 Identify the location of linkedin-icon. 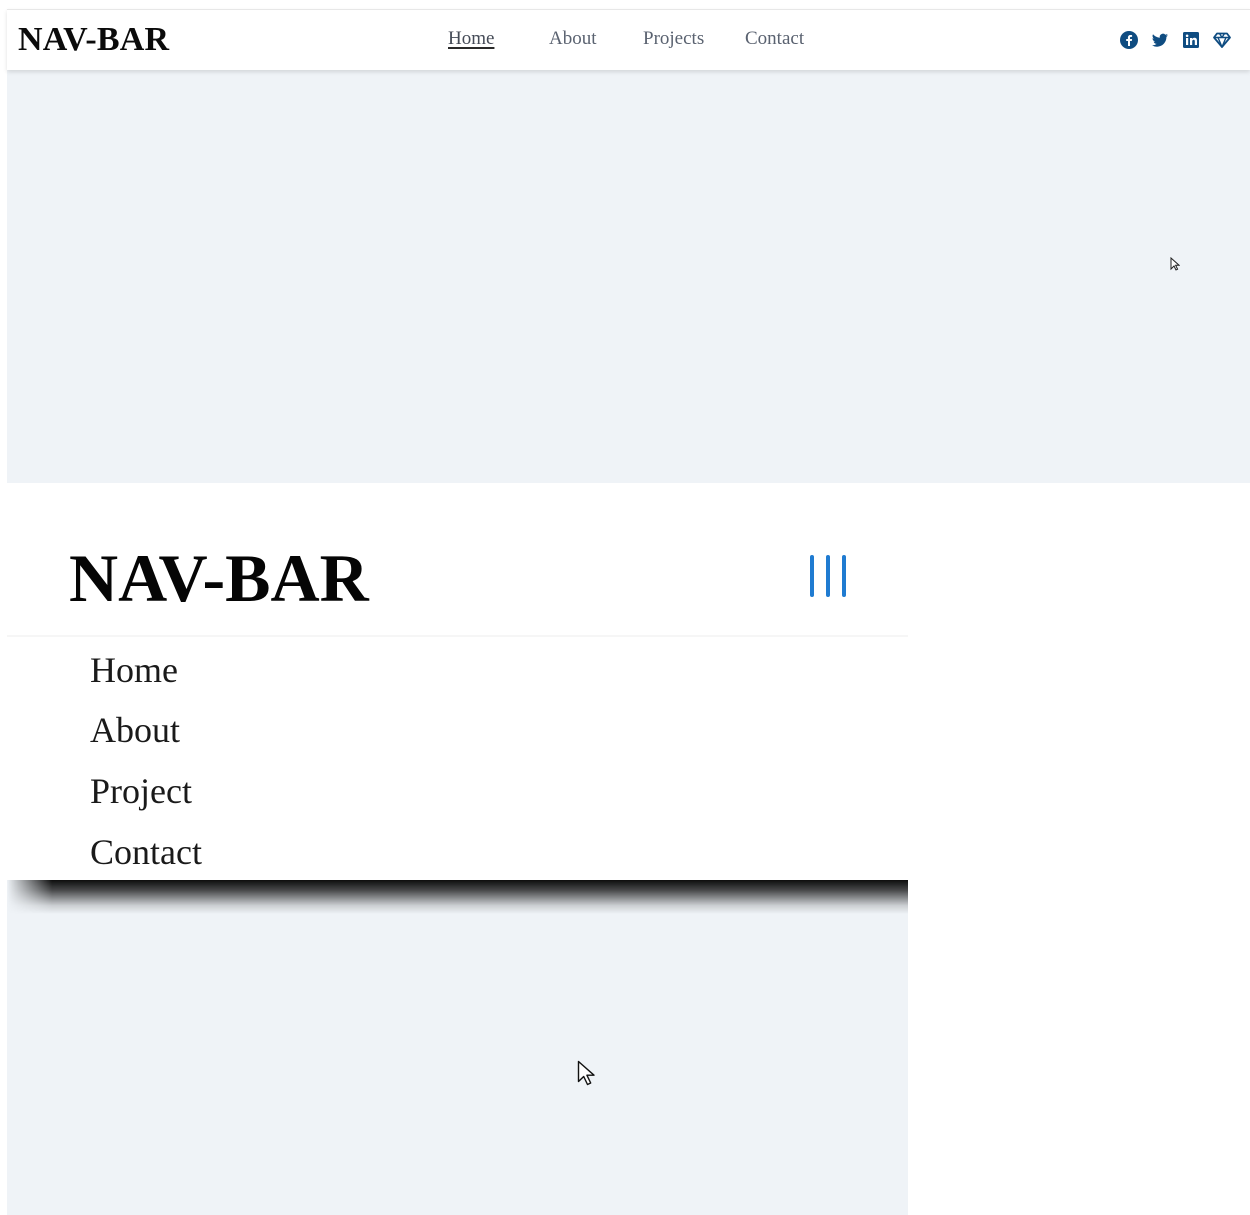
(1191, 40).